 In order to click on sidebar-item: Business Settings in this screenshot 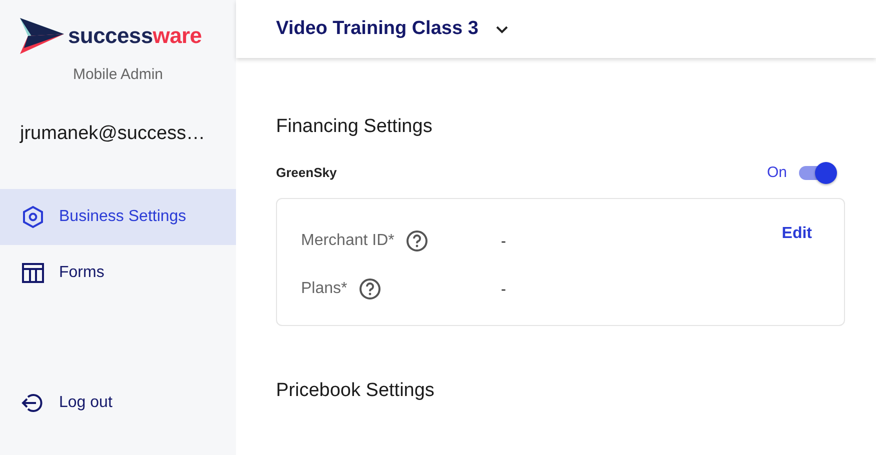, I will do `click(118, 217)`.